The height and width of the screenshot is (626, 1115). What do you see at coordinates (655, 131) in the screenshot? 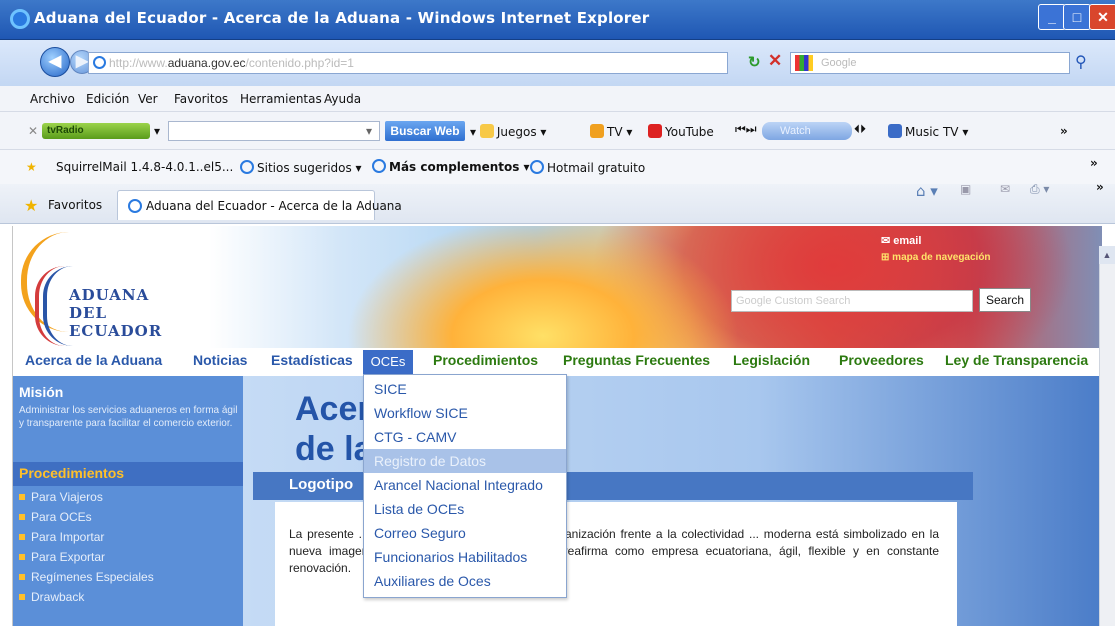
I see `youtube-icon` at bounding box center [655, 131].